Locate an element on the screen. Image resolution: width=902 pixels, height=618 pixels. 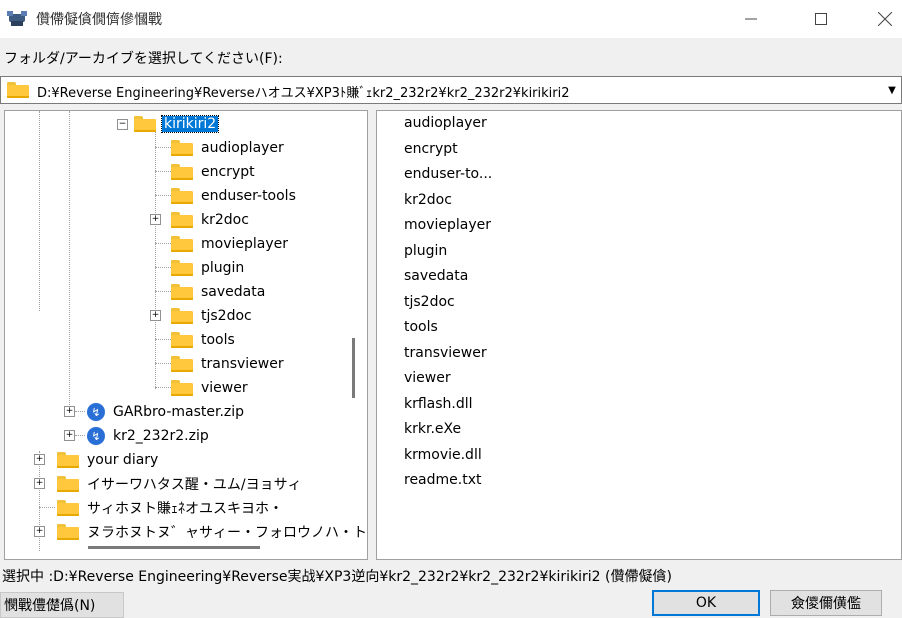
tree-node-audioplayer: audioplayer is located at coordinates (228, 148).